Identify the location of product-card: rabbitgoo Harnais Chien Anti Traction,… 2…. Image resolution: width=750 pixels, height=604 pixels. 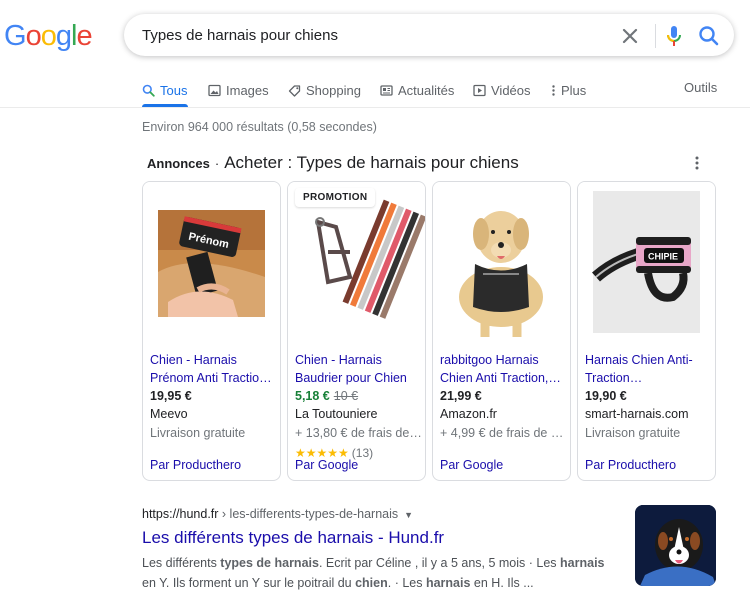
(501, 331).